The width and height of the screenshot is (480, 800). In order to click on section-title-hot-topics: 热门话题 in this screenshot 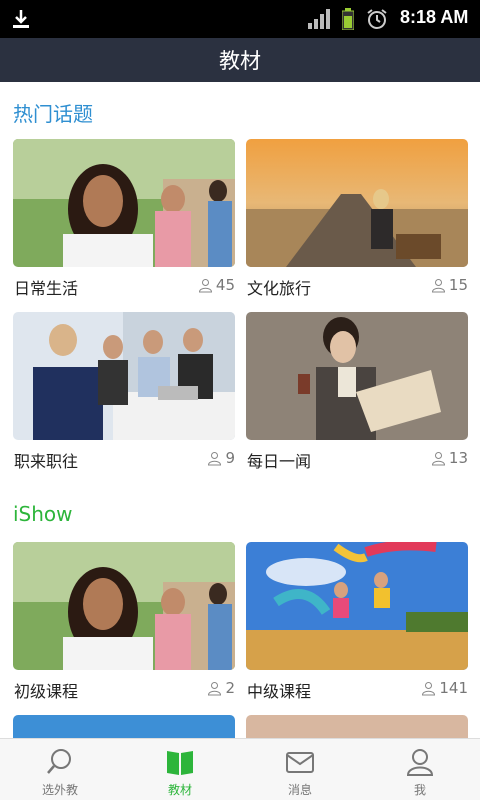, I will do `click(53, 114)`.